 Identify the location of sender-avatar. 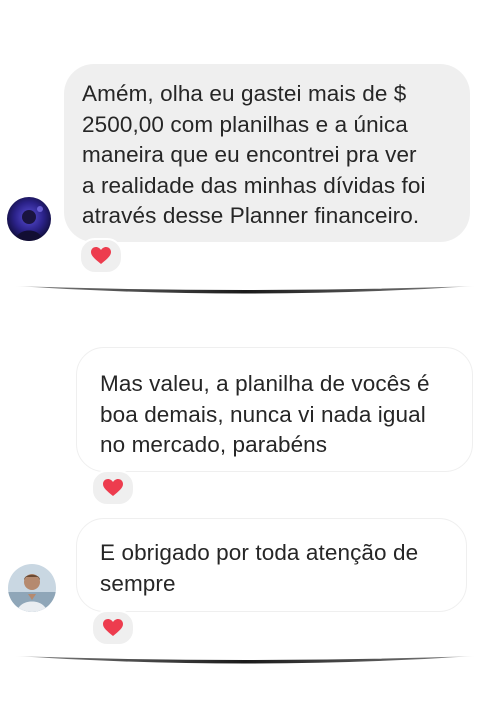
(29, 219).